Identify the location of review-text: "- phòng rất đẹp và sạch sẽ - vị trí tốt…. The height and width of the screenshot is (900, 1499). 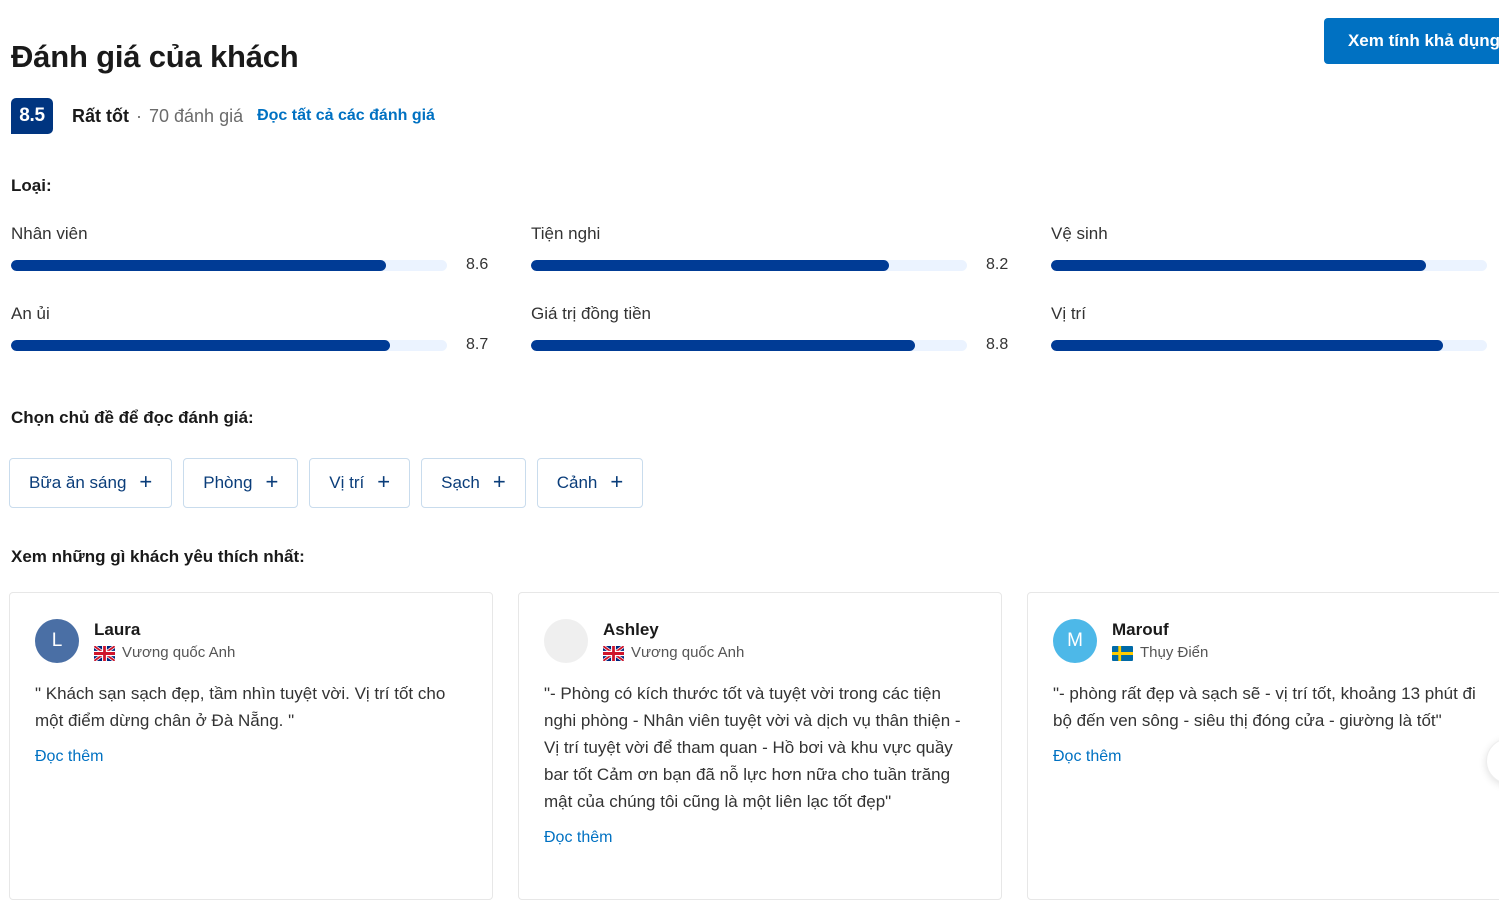
(1264, 707).